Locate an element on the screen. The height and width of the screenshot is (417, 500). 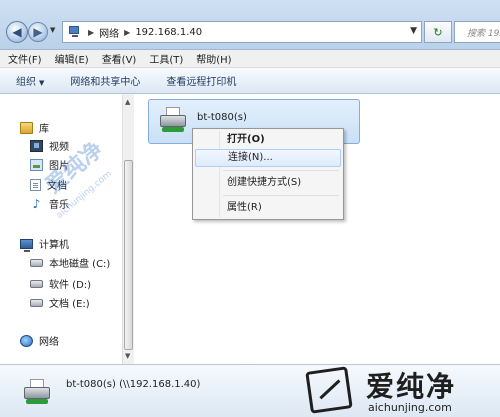
breadcrumb-host: 192.168.1.40 is located at coordinates (168, 32).